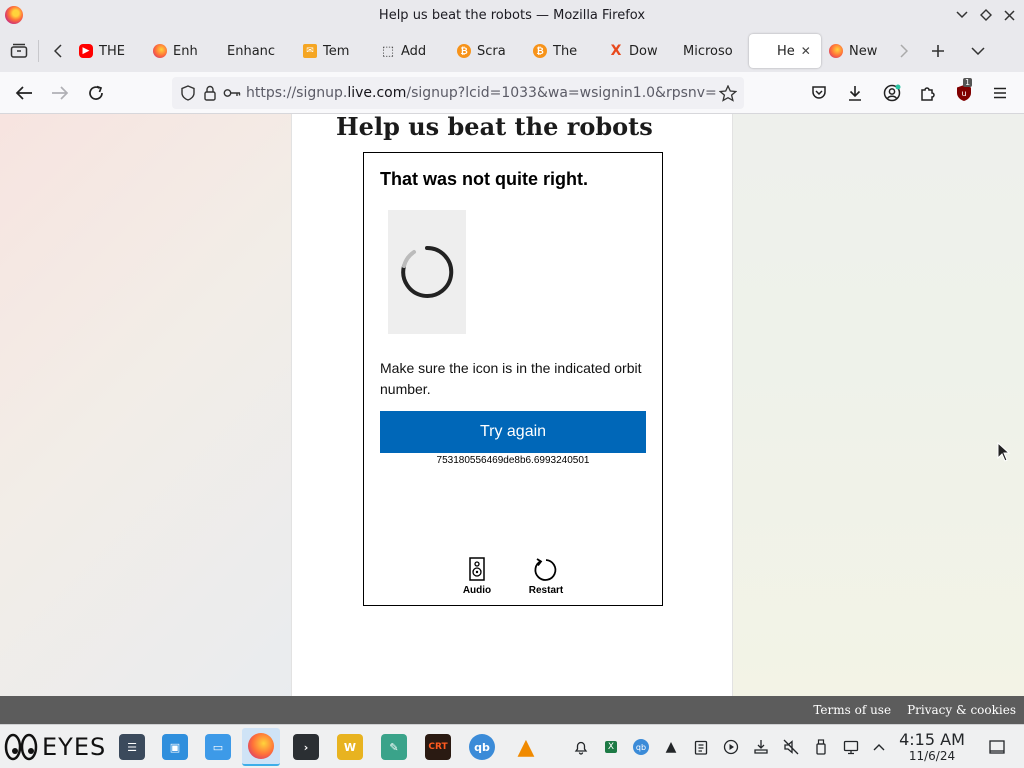 This screenshot has height=768, width=1024. What do you see at coordinates (851, 747) in the screenshot?
I see `display-icon` at bounding box center [851, 747].